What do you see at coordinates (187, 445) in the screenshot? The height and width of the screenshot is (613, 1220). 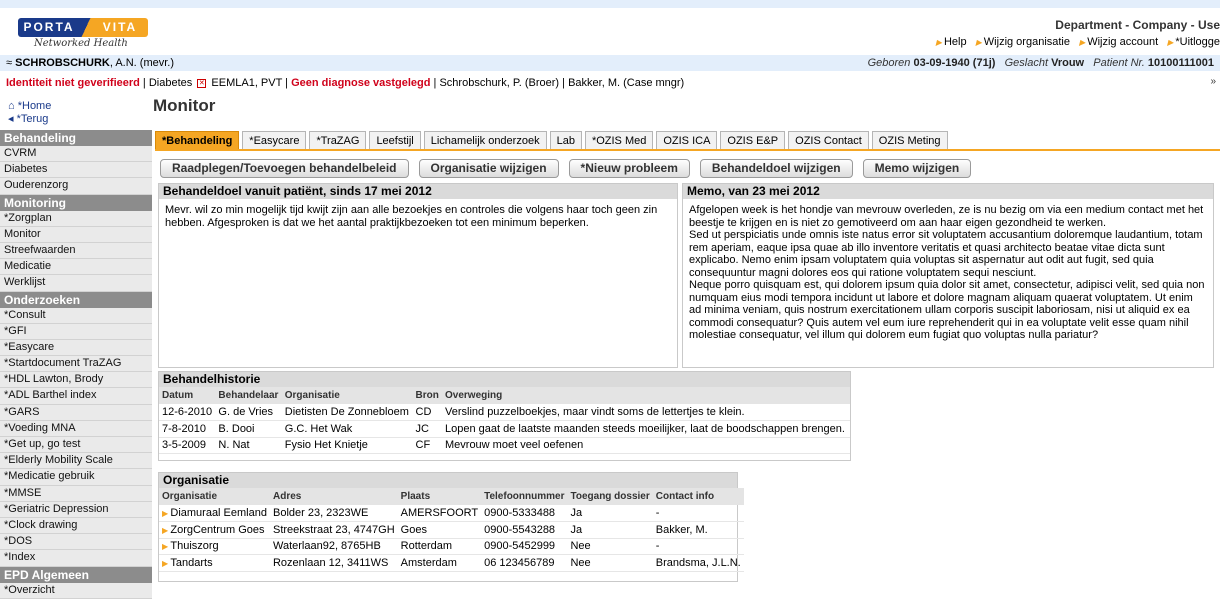 I see `history-cell: 3-5-2009` at bounding box center [187, 445].